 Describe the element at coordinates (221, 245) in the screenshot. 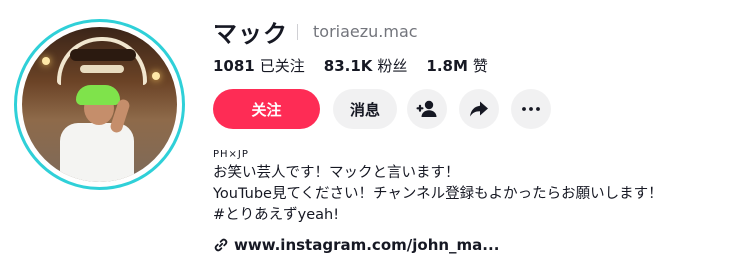

I see `link-icon` at that location.